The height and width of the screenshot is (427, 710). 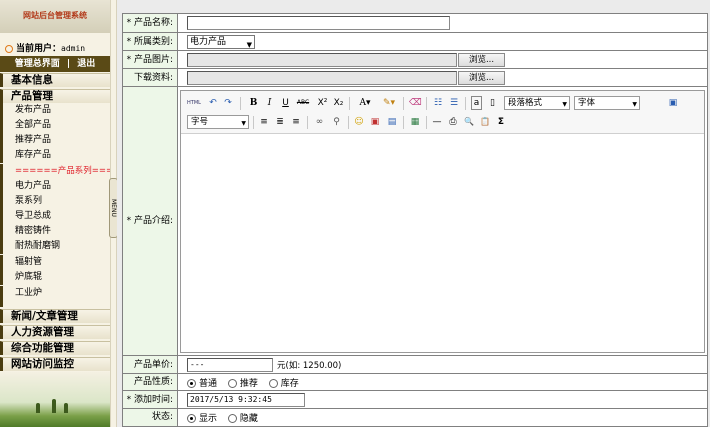 I want to click on paragraph-format-select: 段落格式 ▼, so click(x=537, y=103).